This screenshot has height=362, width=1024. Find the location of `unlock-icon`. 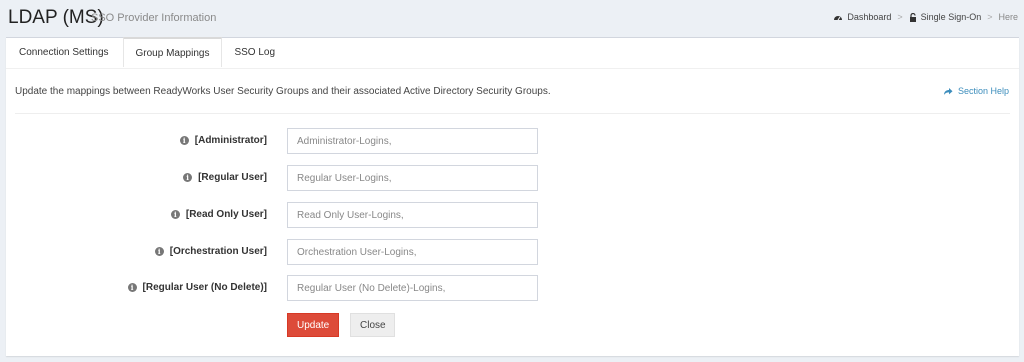

unlock-icon is located at coordinates (912, 17).